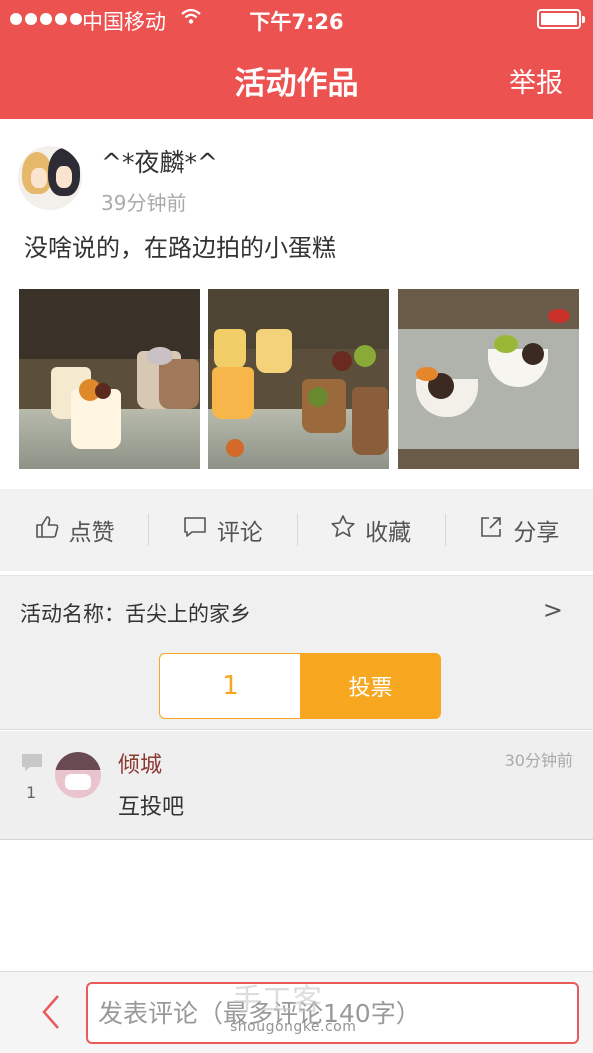 The width and height of the screenshot is (593, 1053). I want to click on battery-icon, so click(561, 19).